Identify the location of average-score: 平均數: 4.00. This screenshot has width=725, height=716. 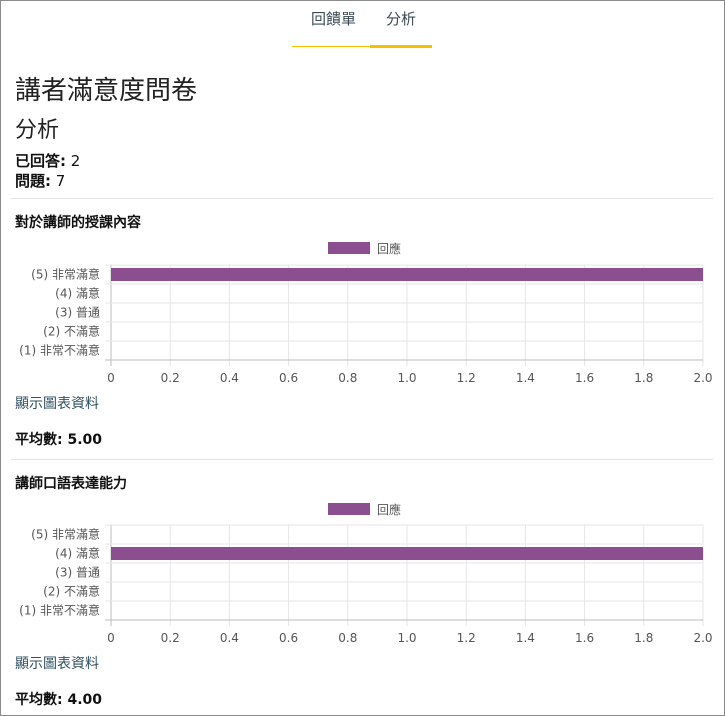
(58, 699).